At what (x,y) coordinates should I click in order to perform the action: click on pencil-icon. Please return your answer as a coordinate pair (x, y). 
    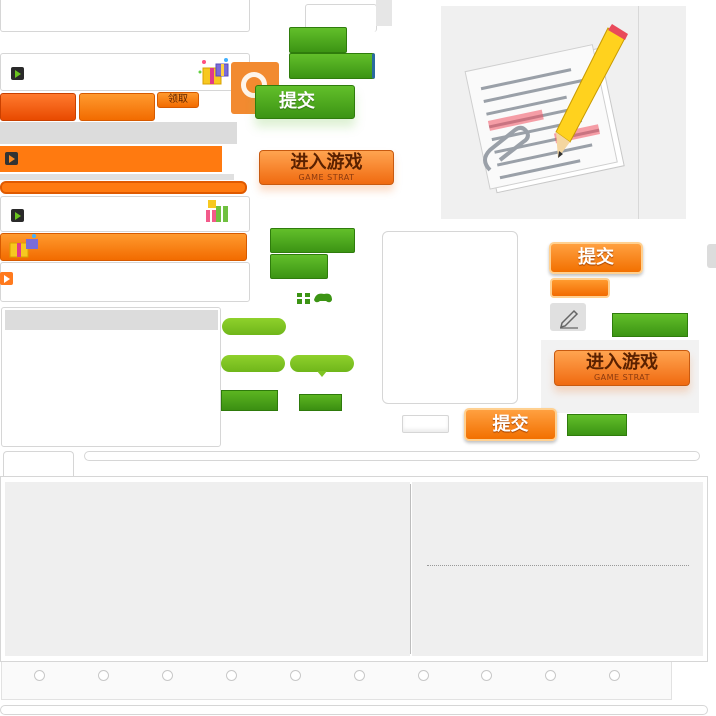
    Looking at the image, I should click on (569, 319).